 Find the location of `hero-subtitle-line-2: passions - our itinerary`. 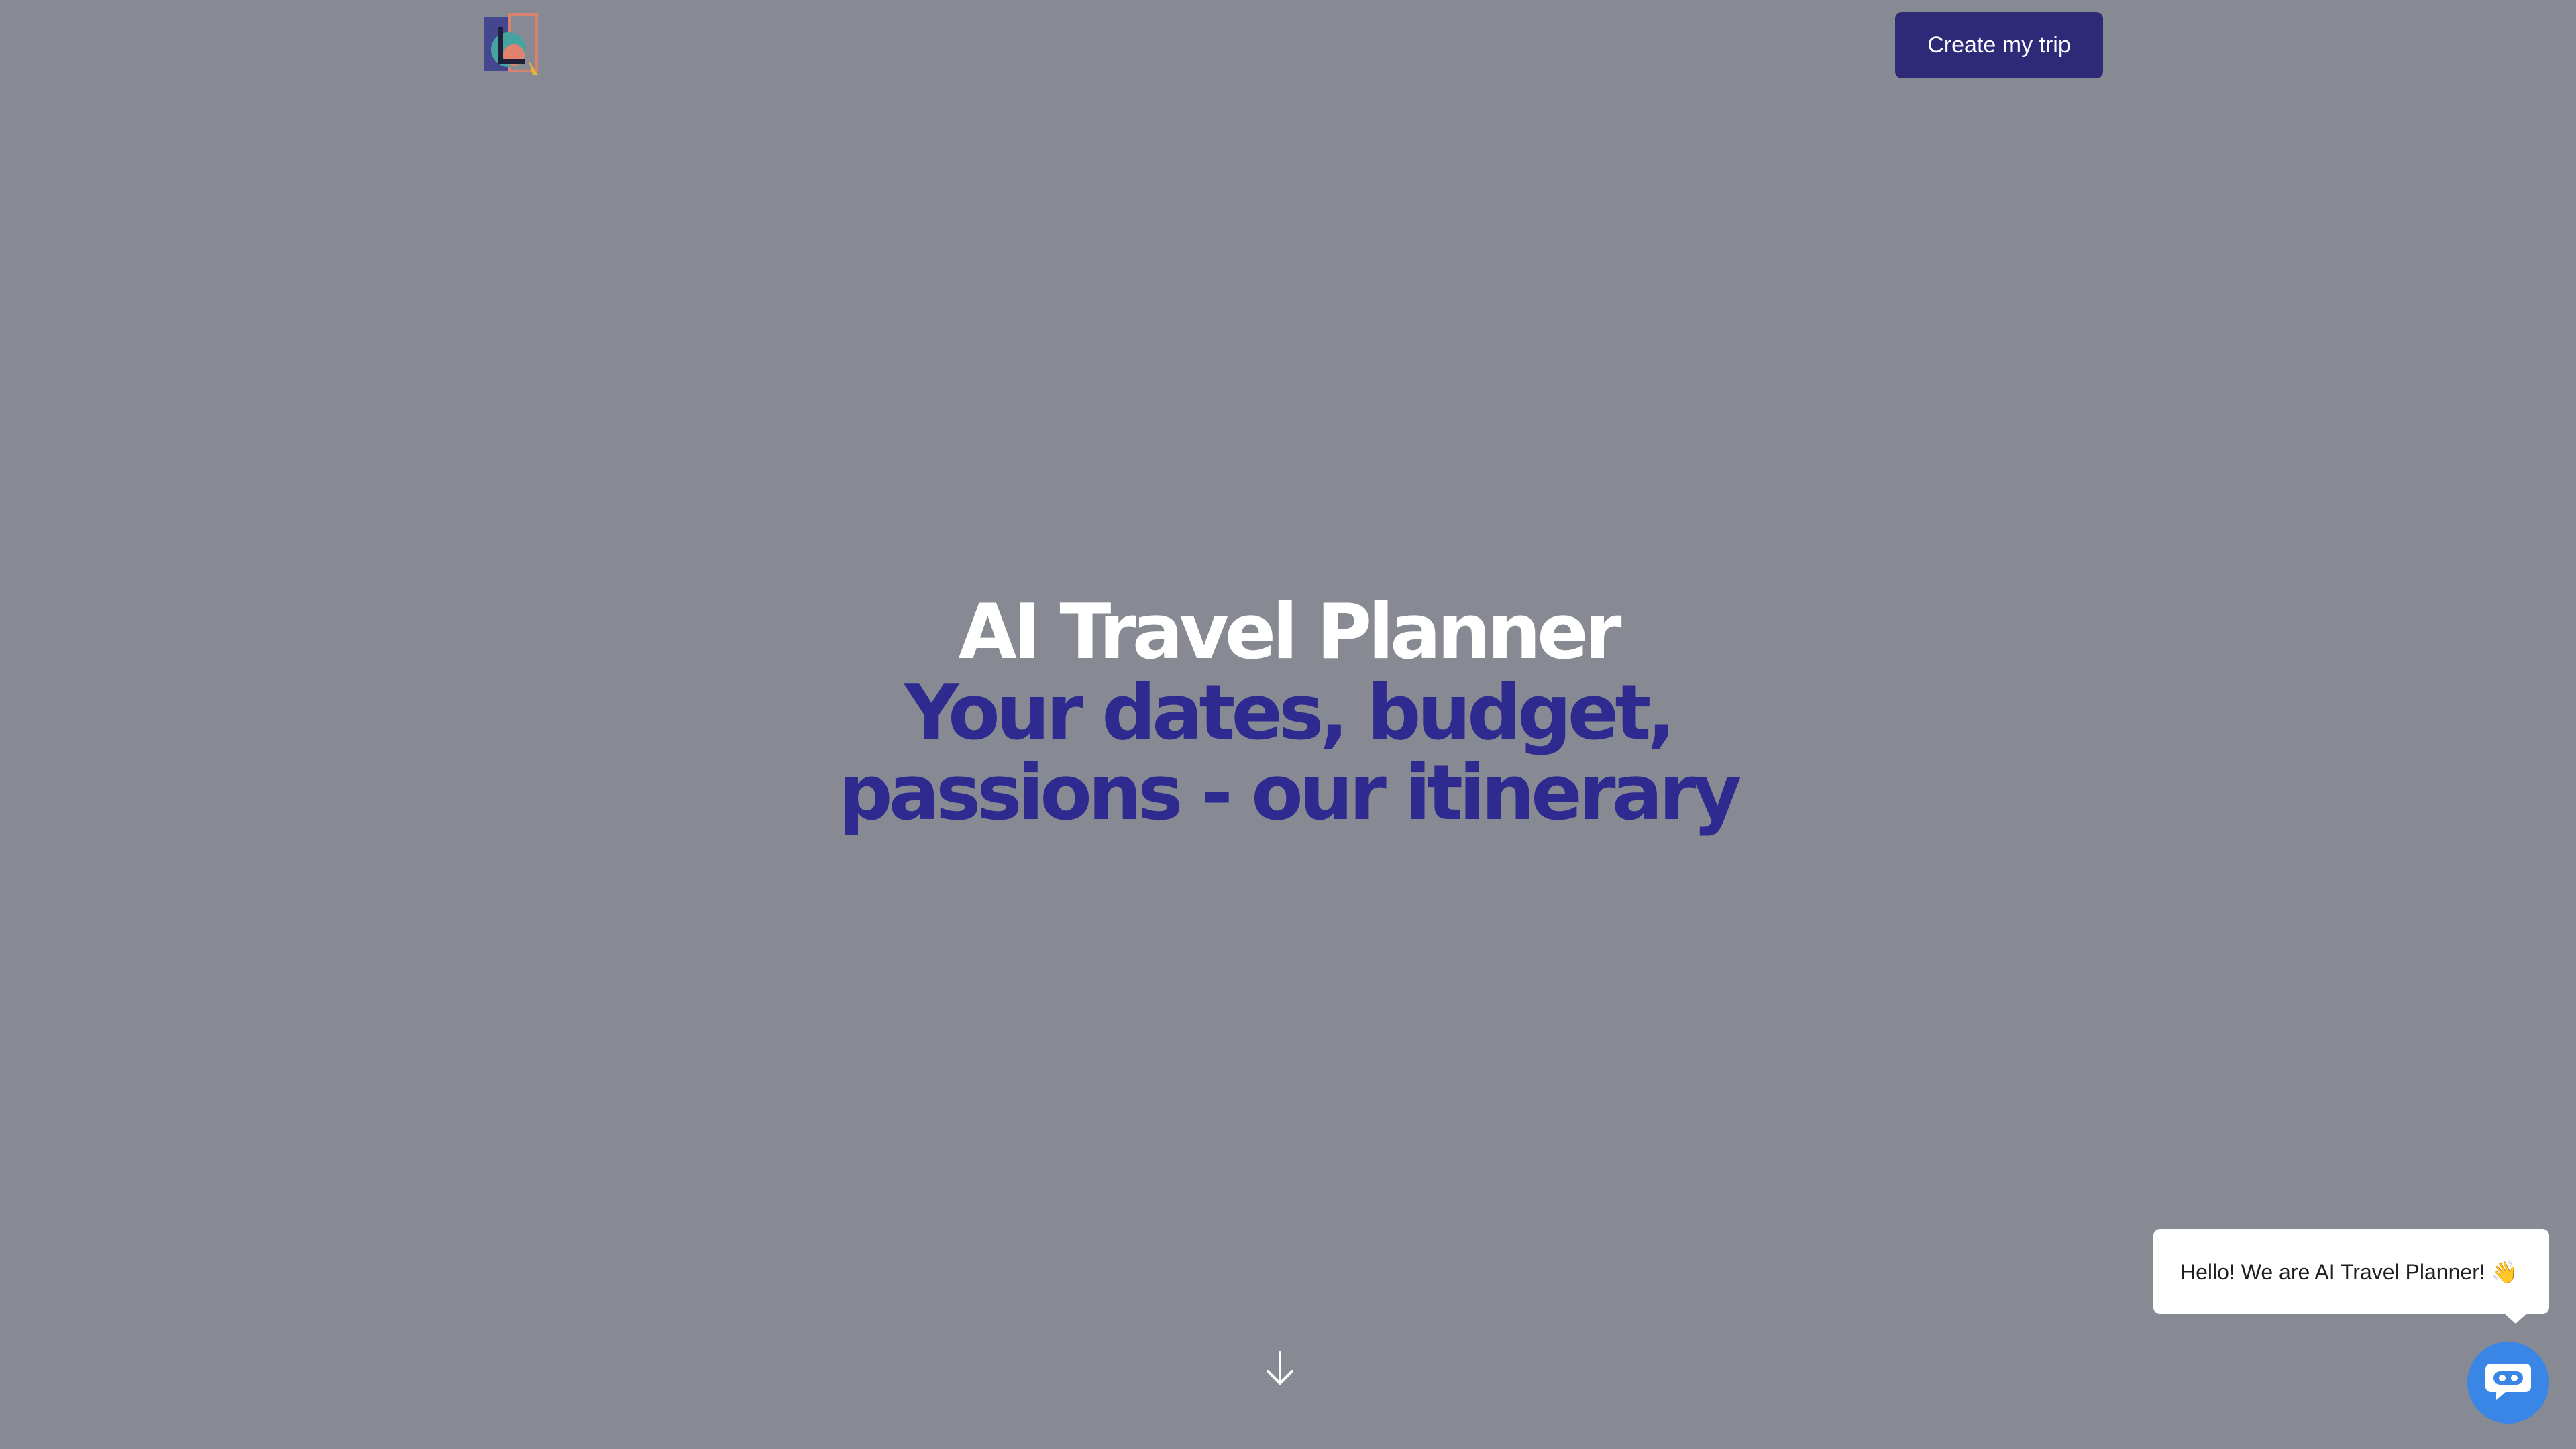

hero-subtitle-line-2: passions - our itinerary is located at coordinates (1289, 793).